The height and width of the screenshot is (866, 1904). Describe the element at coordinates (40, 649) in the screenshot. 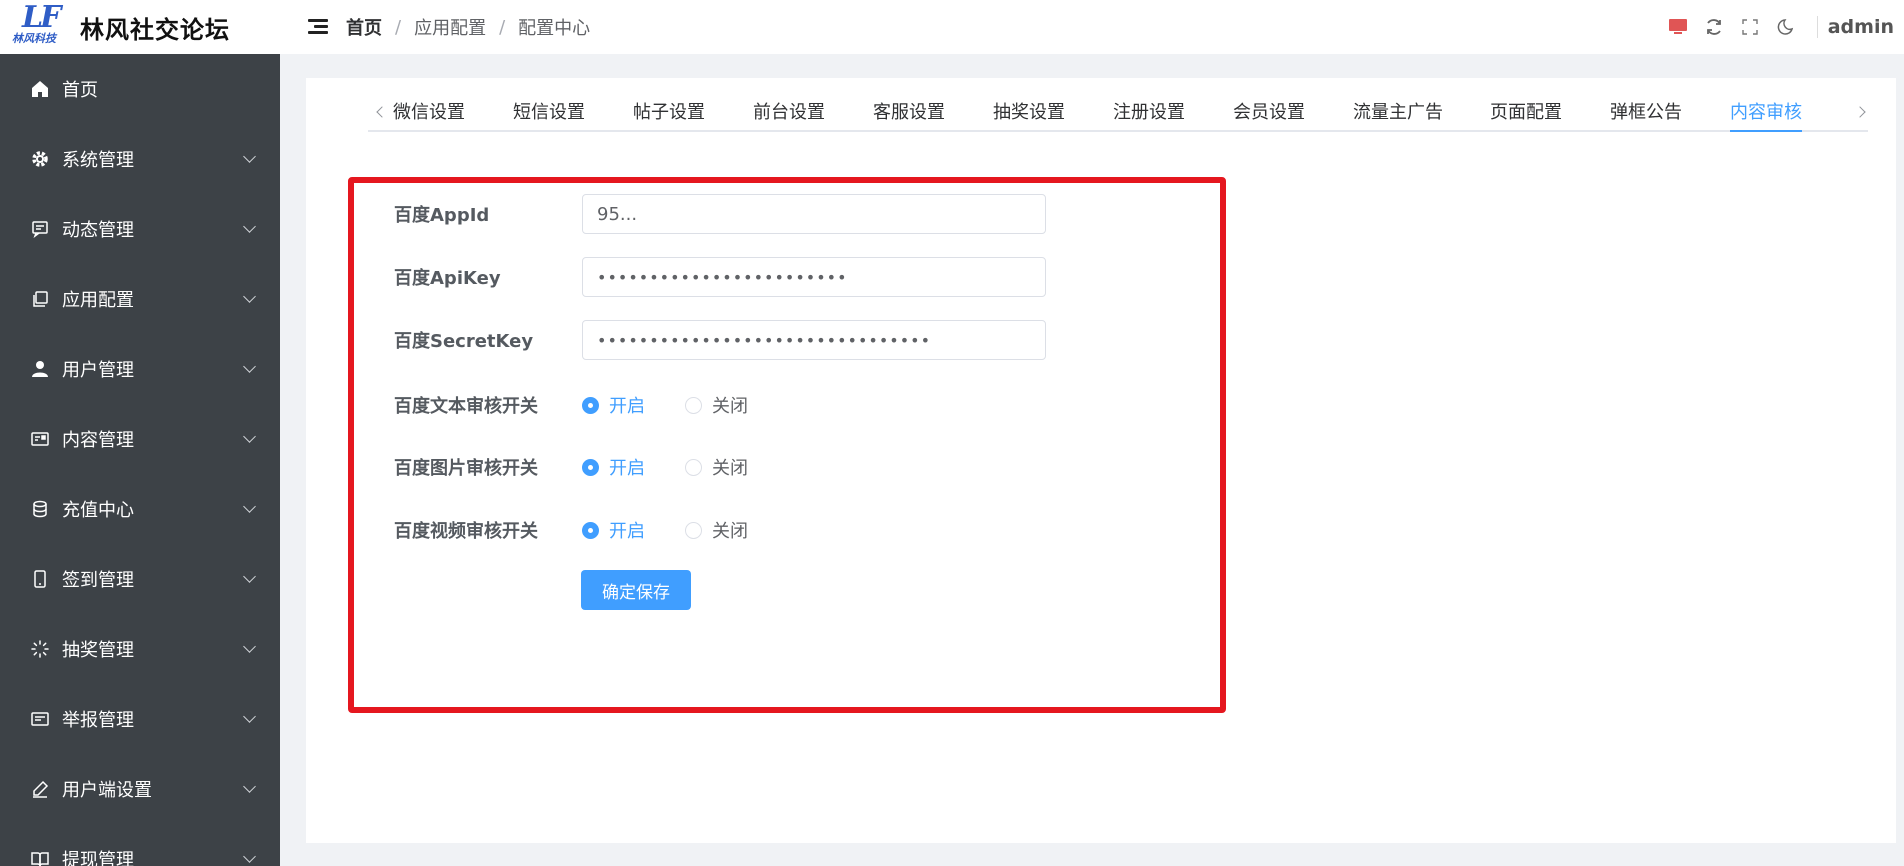

I see `loading-icon` at that location.